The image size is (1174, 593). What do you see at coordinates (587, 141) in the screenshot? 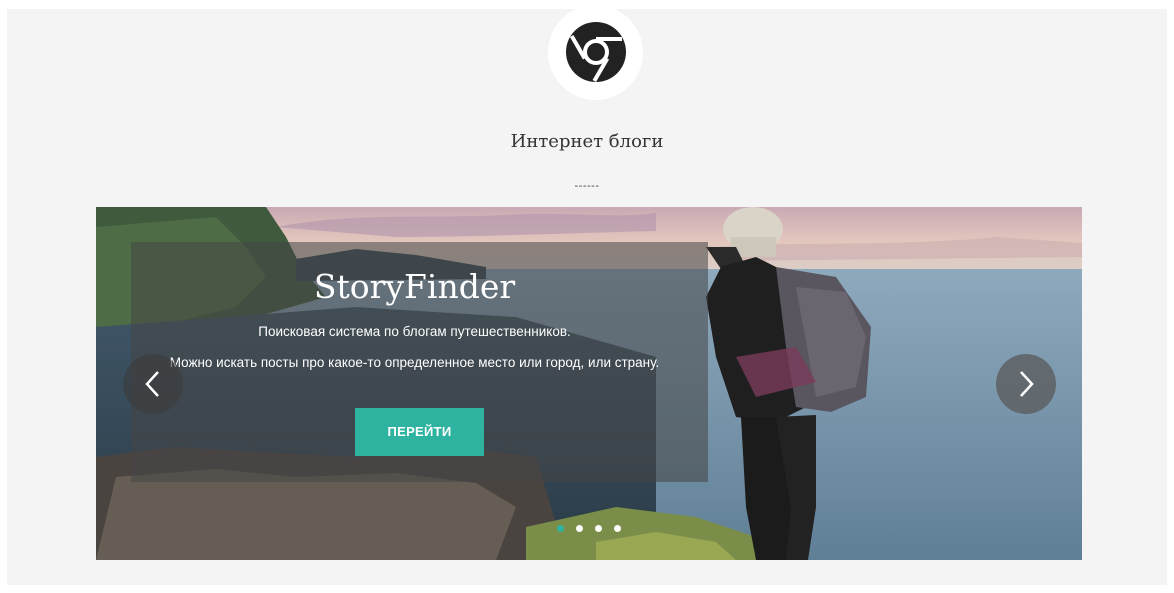
I see `page-title: Интернет блоги` at bounding box center [587, 141].